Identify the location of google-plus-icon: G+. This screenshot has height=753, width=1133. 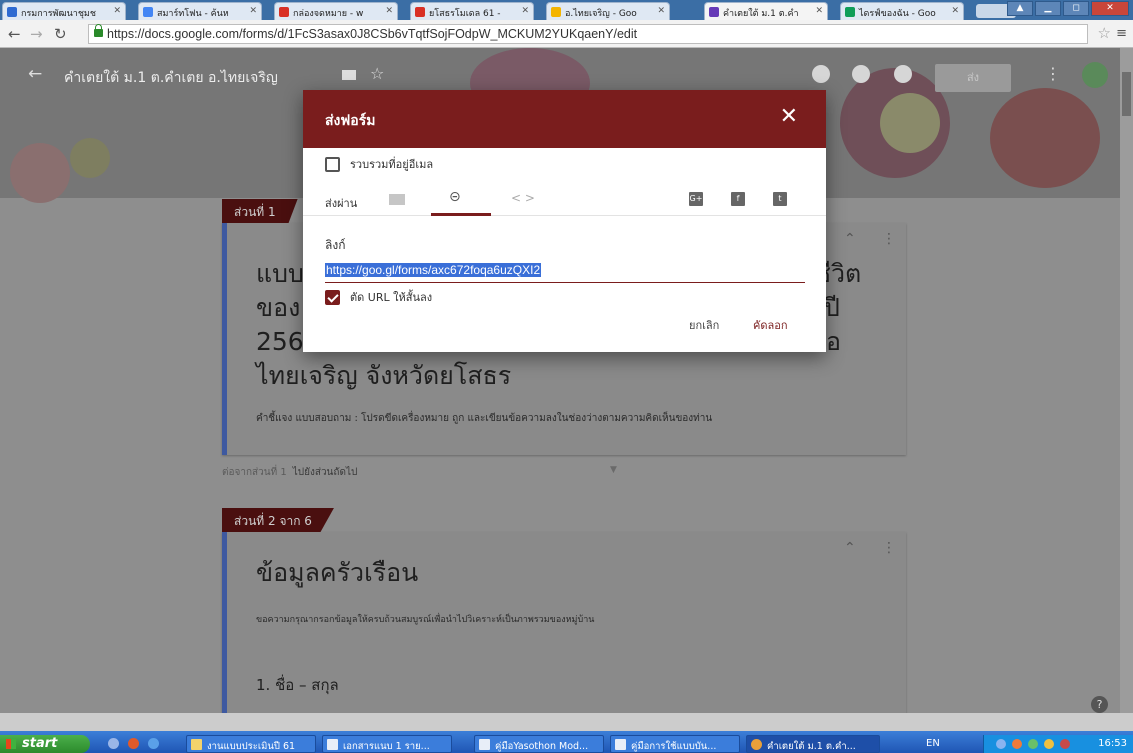
(696, 199).